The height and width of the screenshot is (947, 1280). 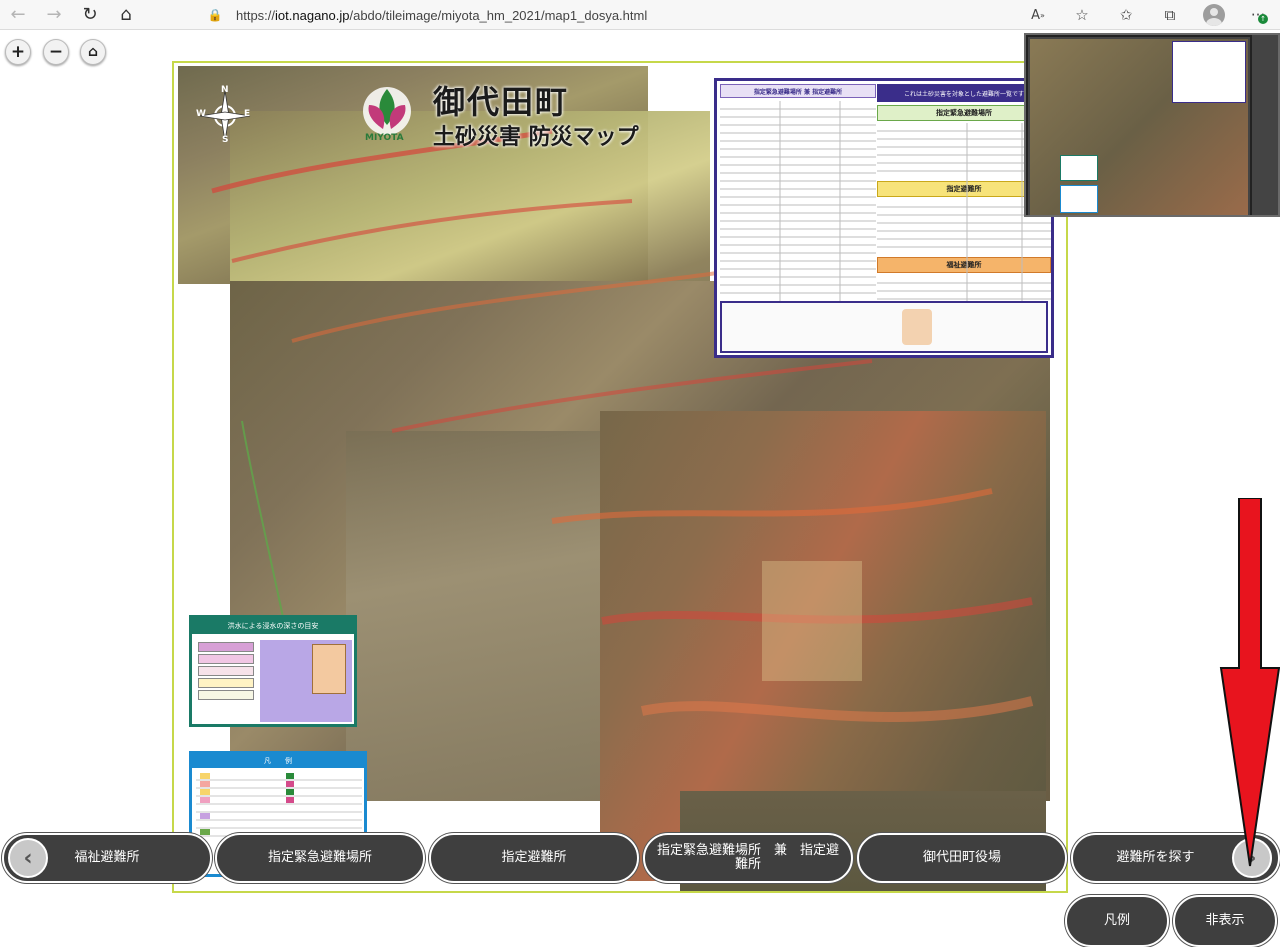 What do you see at coordinates (247, 114) in the screenshot?
I see `compass-e-label: E` at bounding box center [247, 114].